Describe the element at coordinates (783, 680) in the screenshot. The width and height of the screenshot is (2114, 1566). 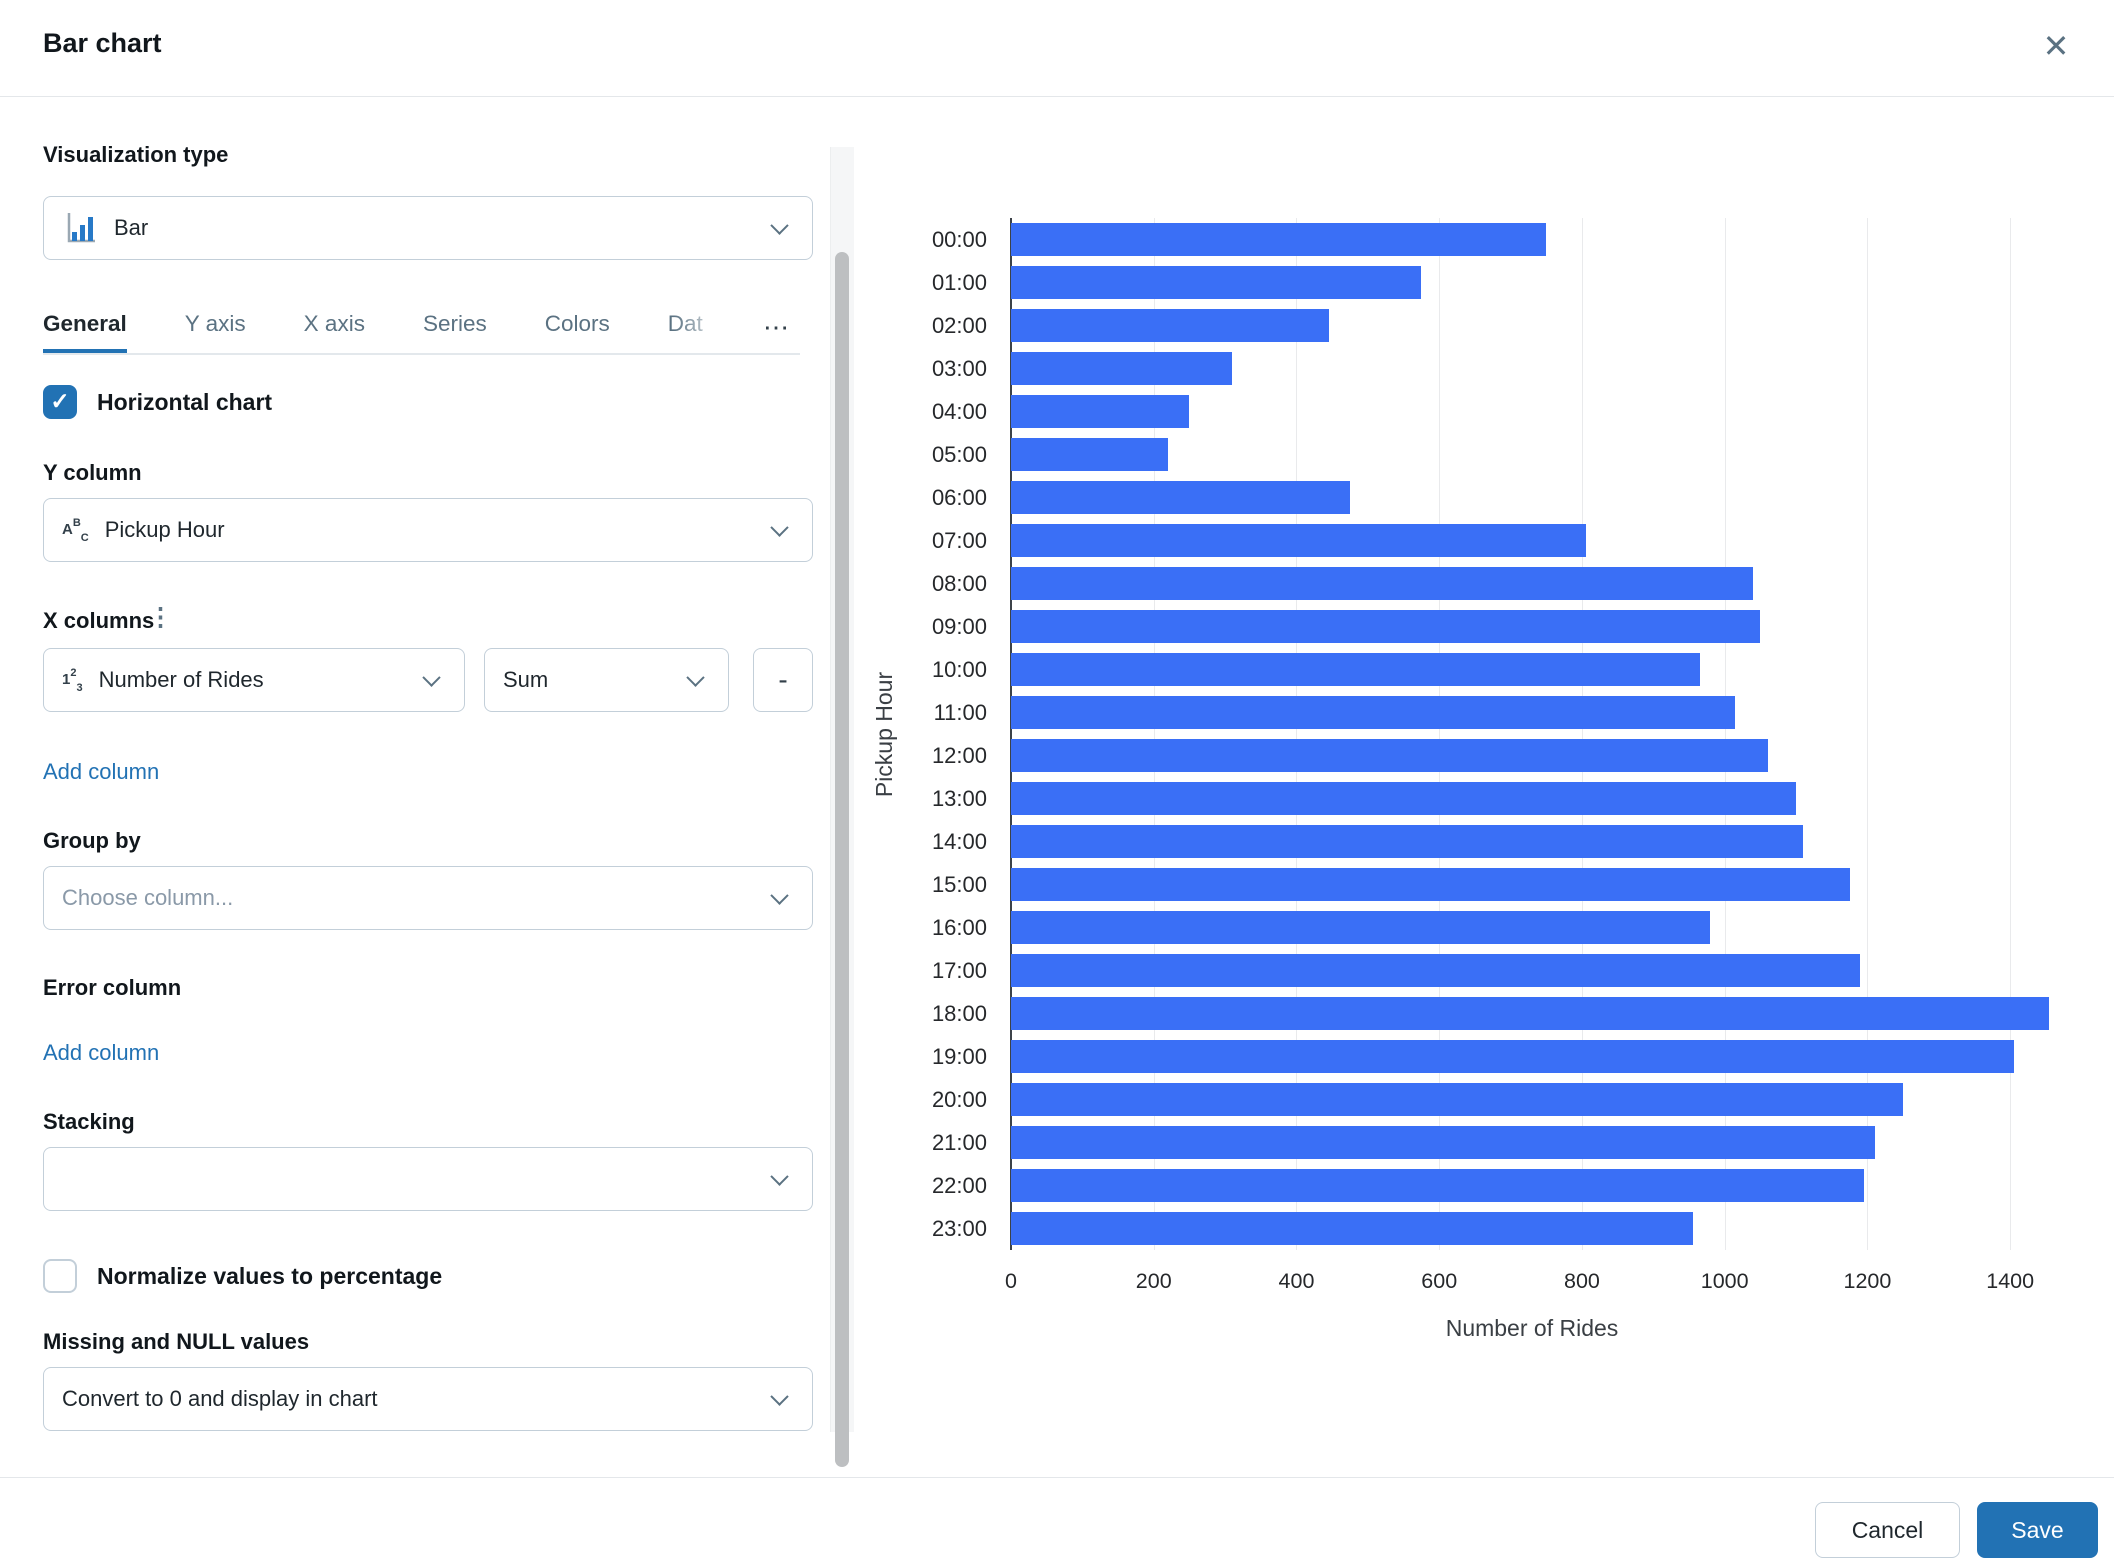
I see `remove-column-button: -` at that location.